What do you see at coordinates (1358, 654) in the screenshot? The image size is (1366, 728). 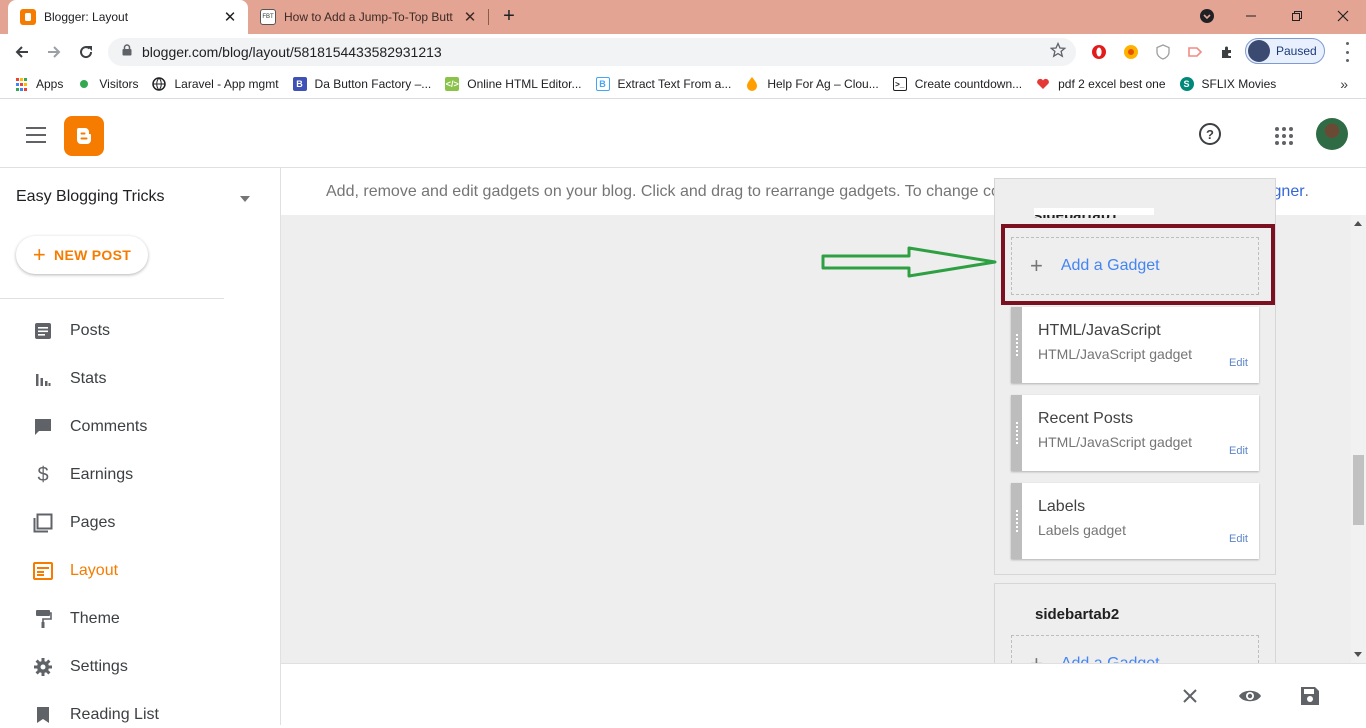 I see `scroll-down-icon` at bounding box center [1358, 654].